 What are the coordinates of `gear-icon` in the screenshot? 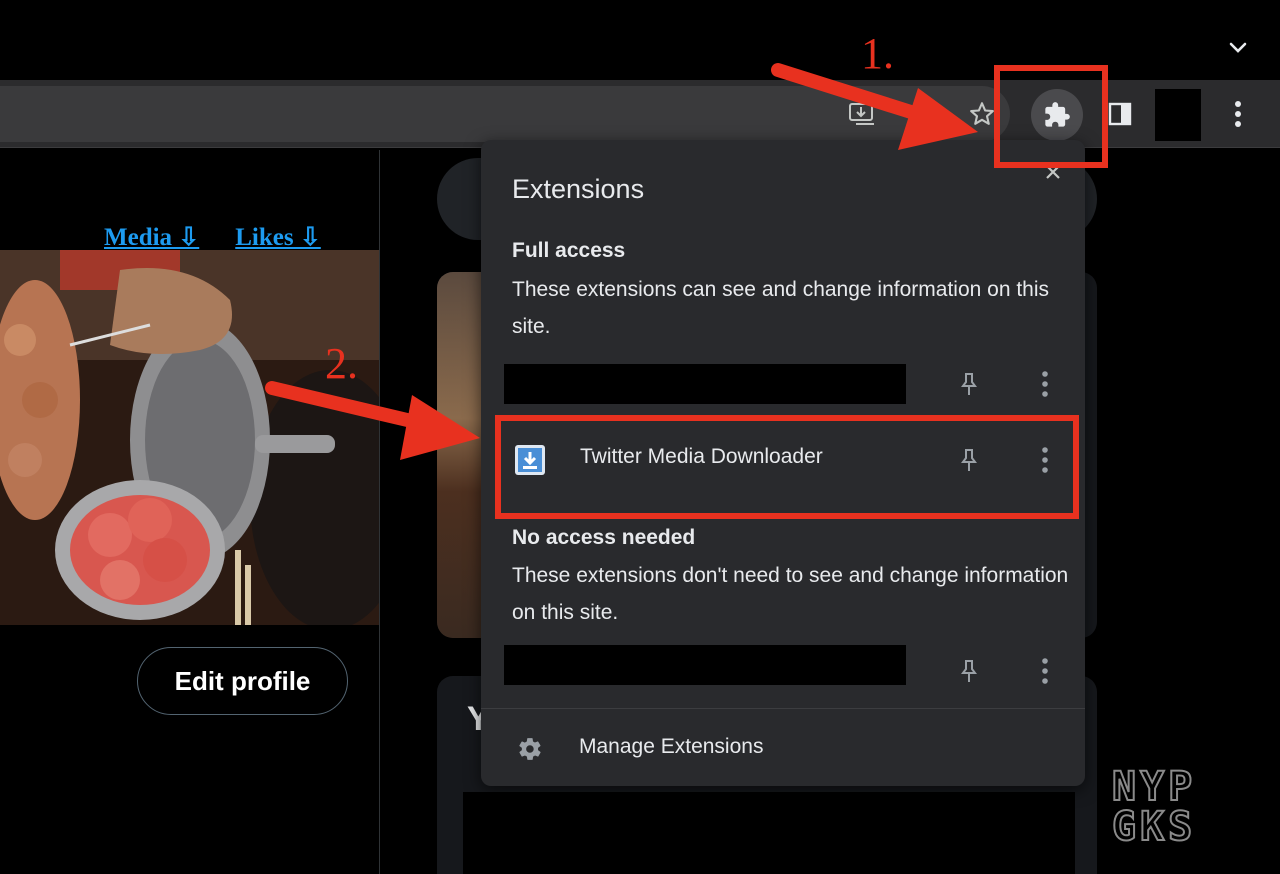 It's located at (530, 749).